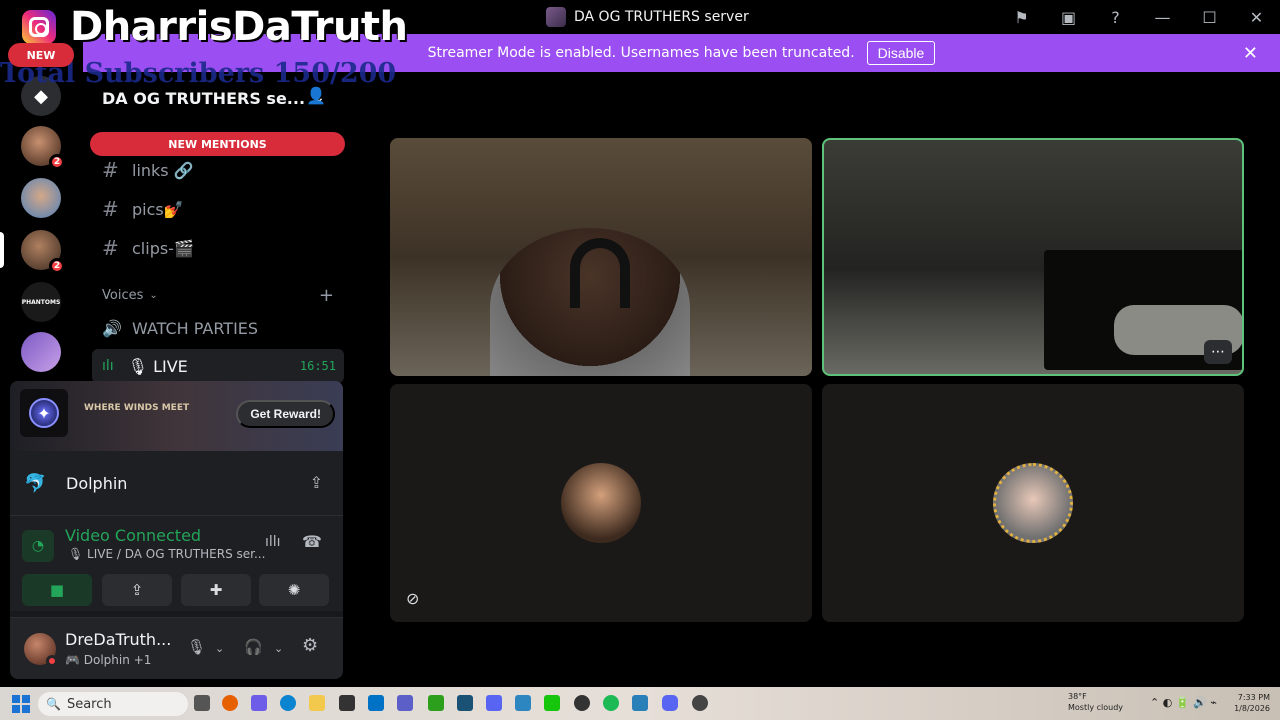  I want to click on store-icon, so click(347, 703).